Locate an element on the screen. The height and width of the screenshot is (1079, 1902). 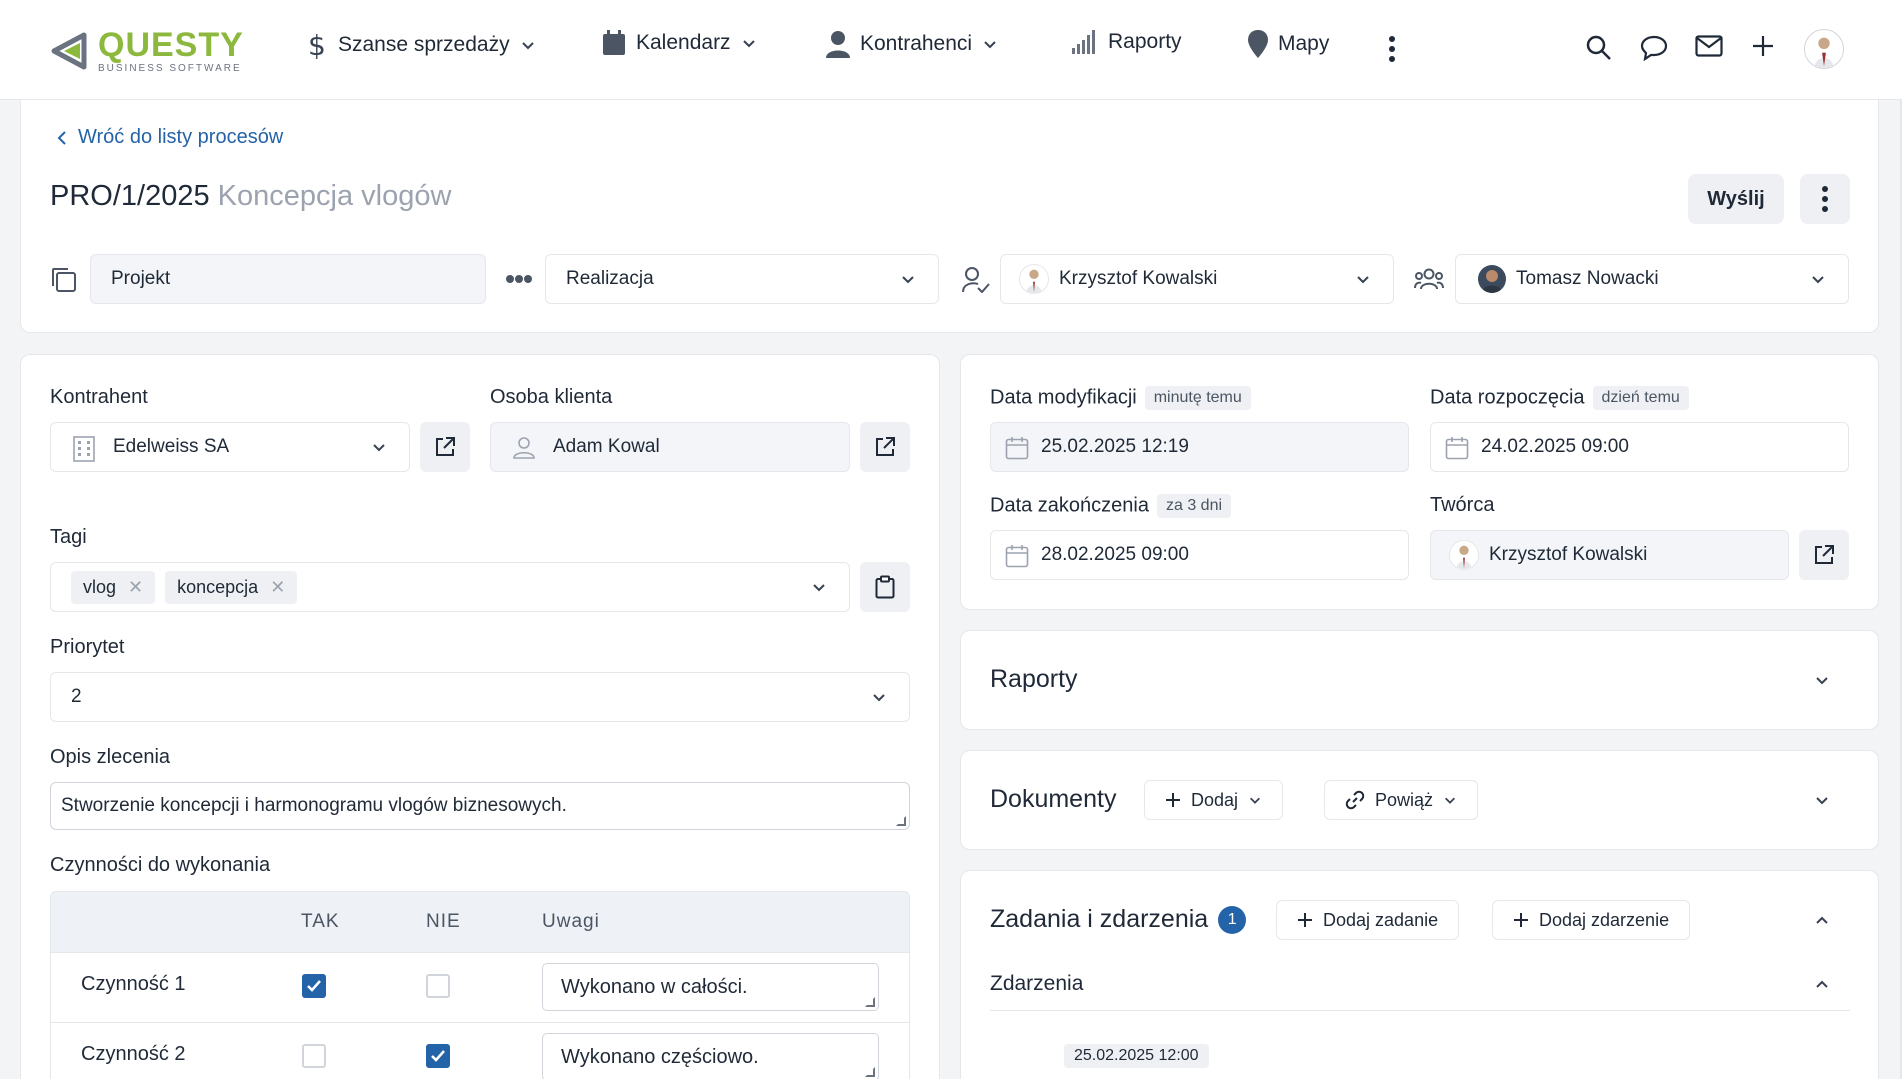
mail-button is located at coordinates (1709, 48).